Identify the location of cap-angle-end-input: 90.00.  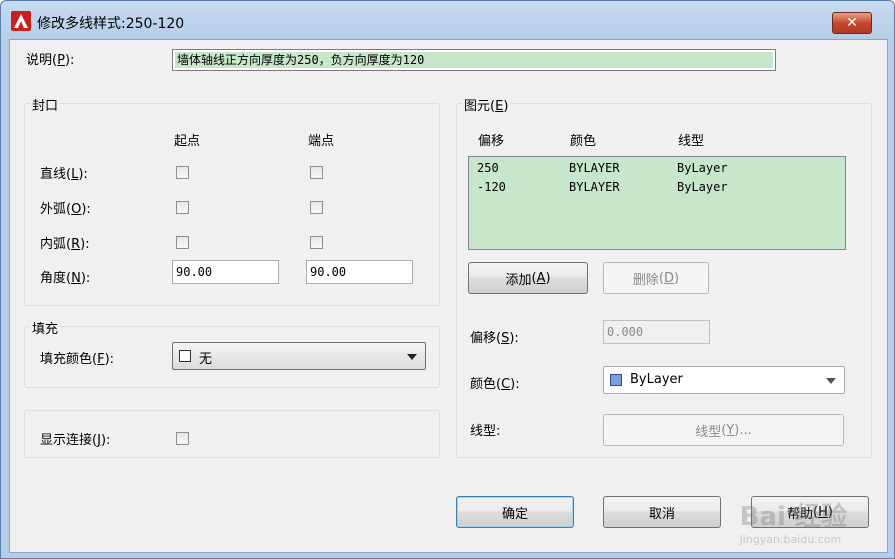
(359, 272).